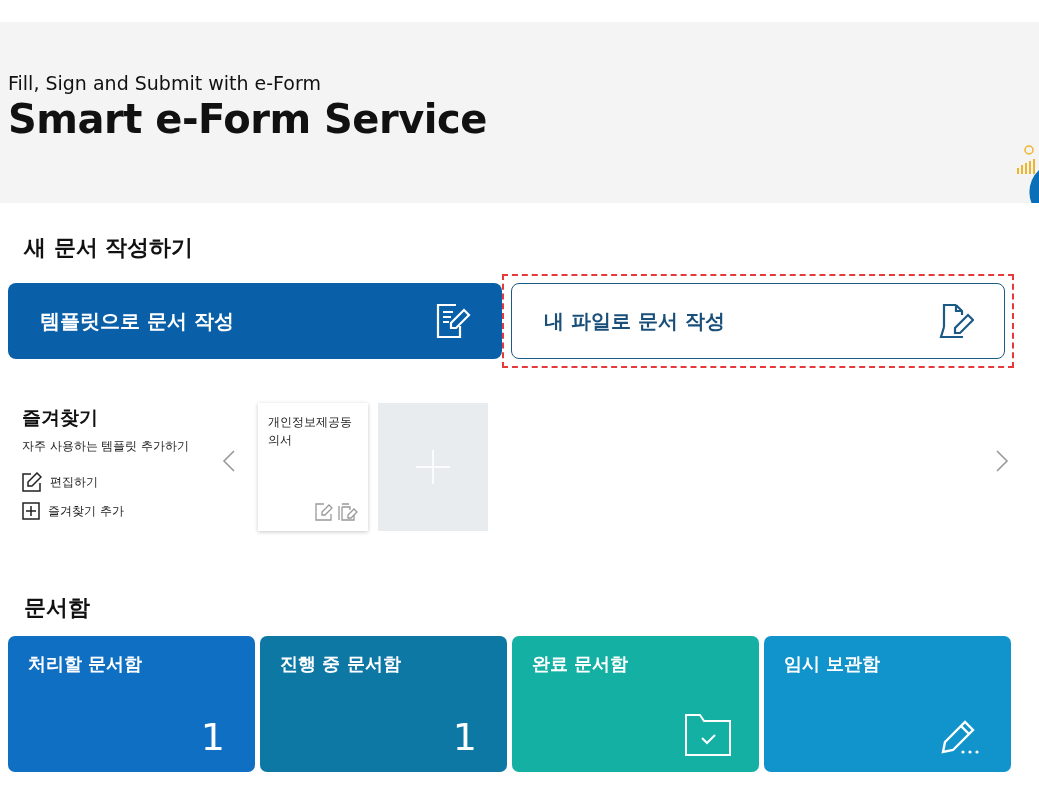 Image resolution: width=1039 pixels, height=791 pixels. I want to click on tile-title: 임시 보관함, so click(833, 664).